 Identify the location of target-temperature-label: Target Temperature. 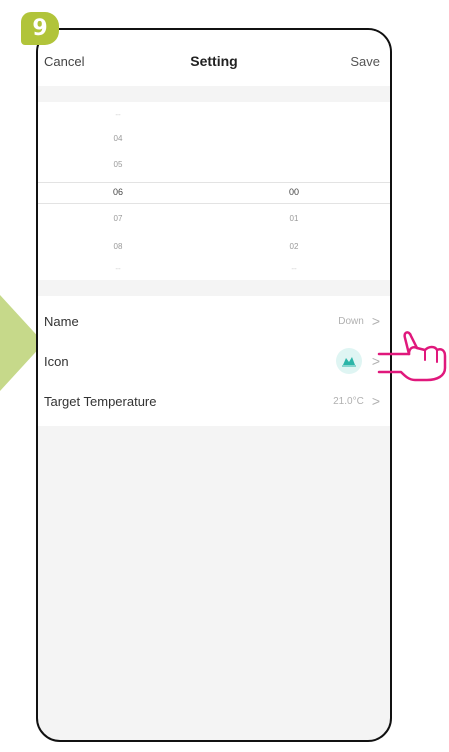
(100, 401).